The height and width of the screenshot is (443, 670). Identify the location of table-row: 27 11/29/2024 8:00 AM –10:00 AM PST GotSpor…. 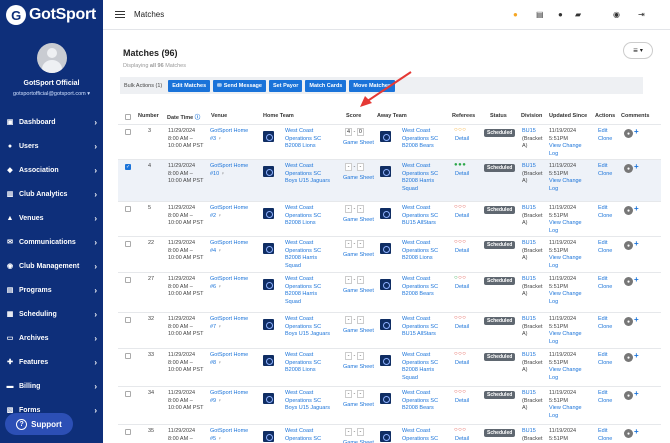
(389, 292).